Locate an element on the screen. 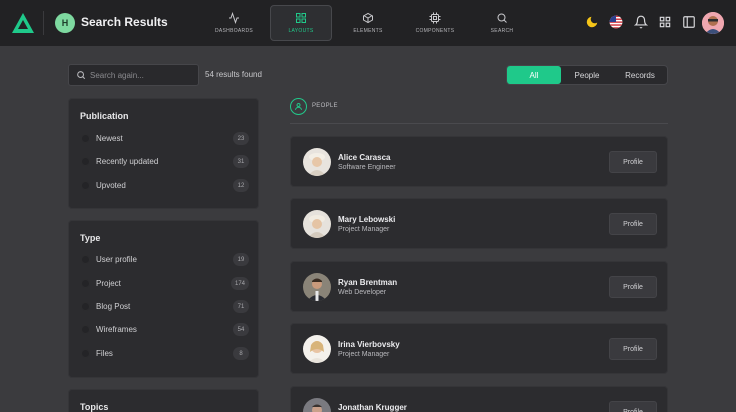  user-avatar is located at coordinates (713, 23).